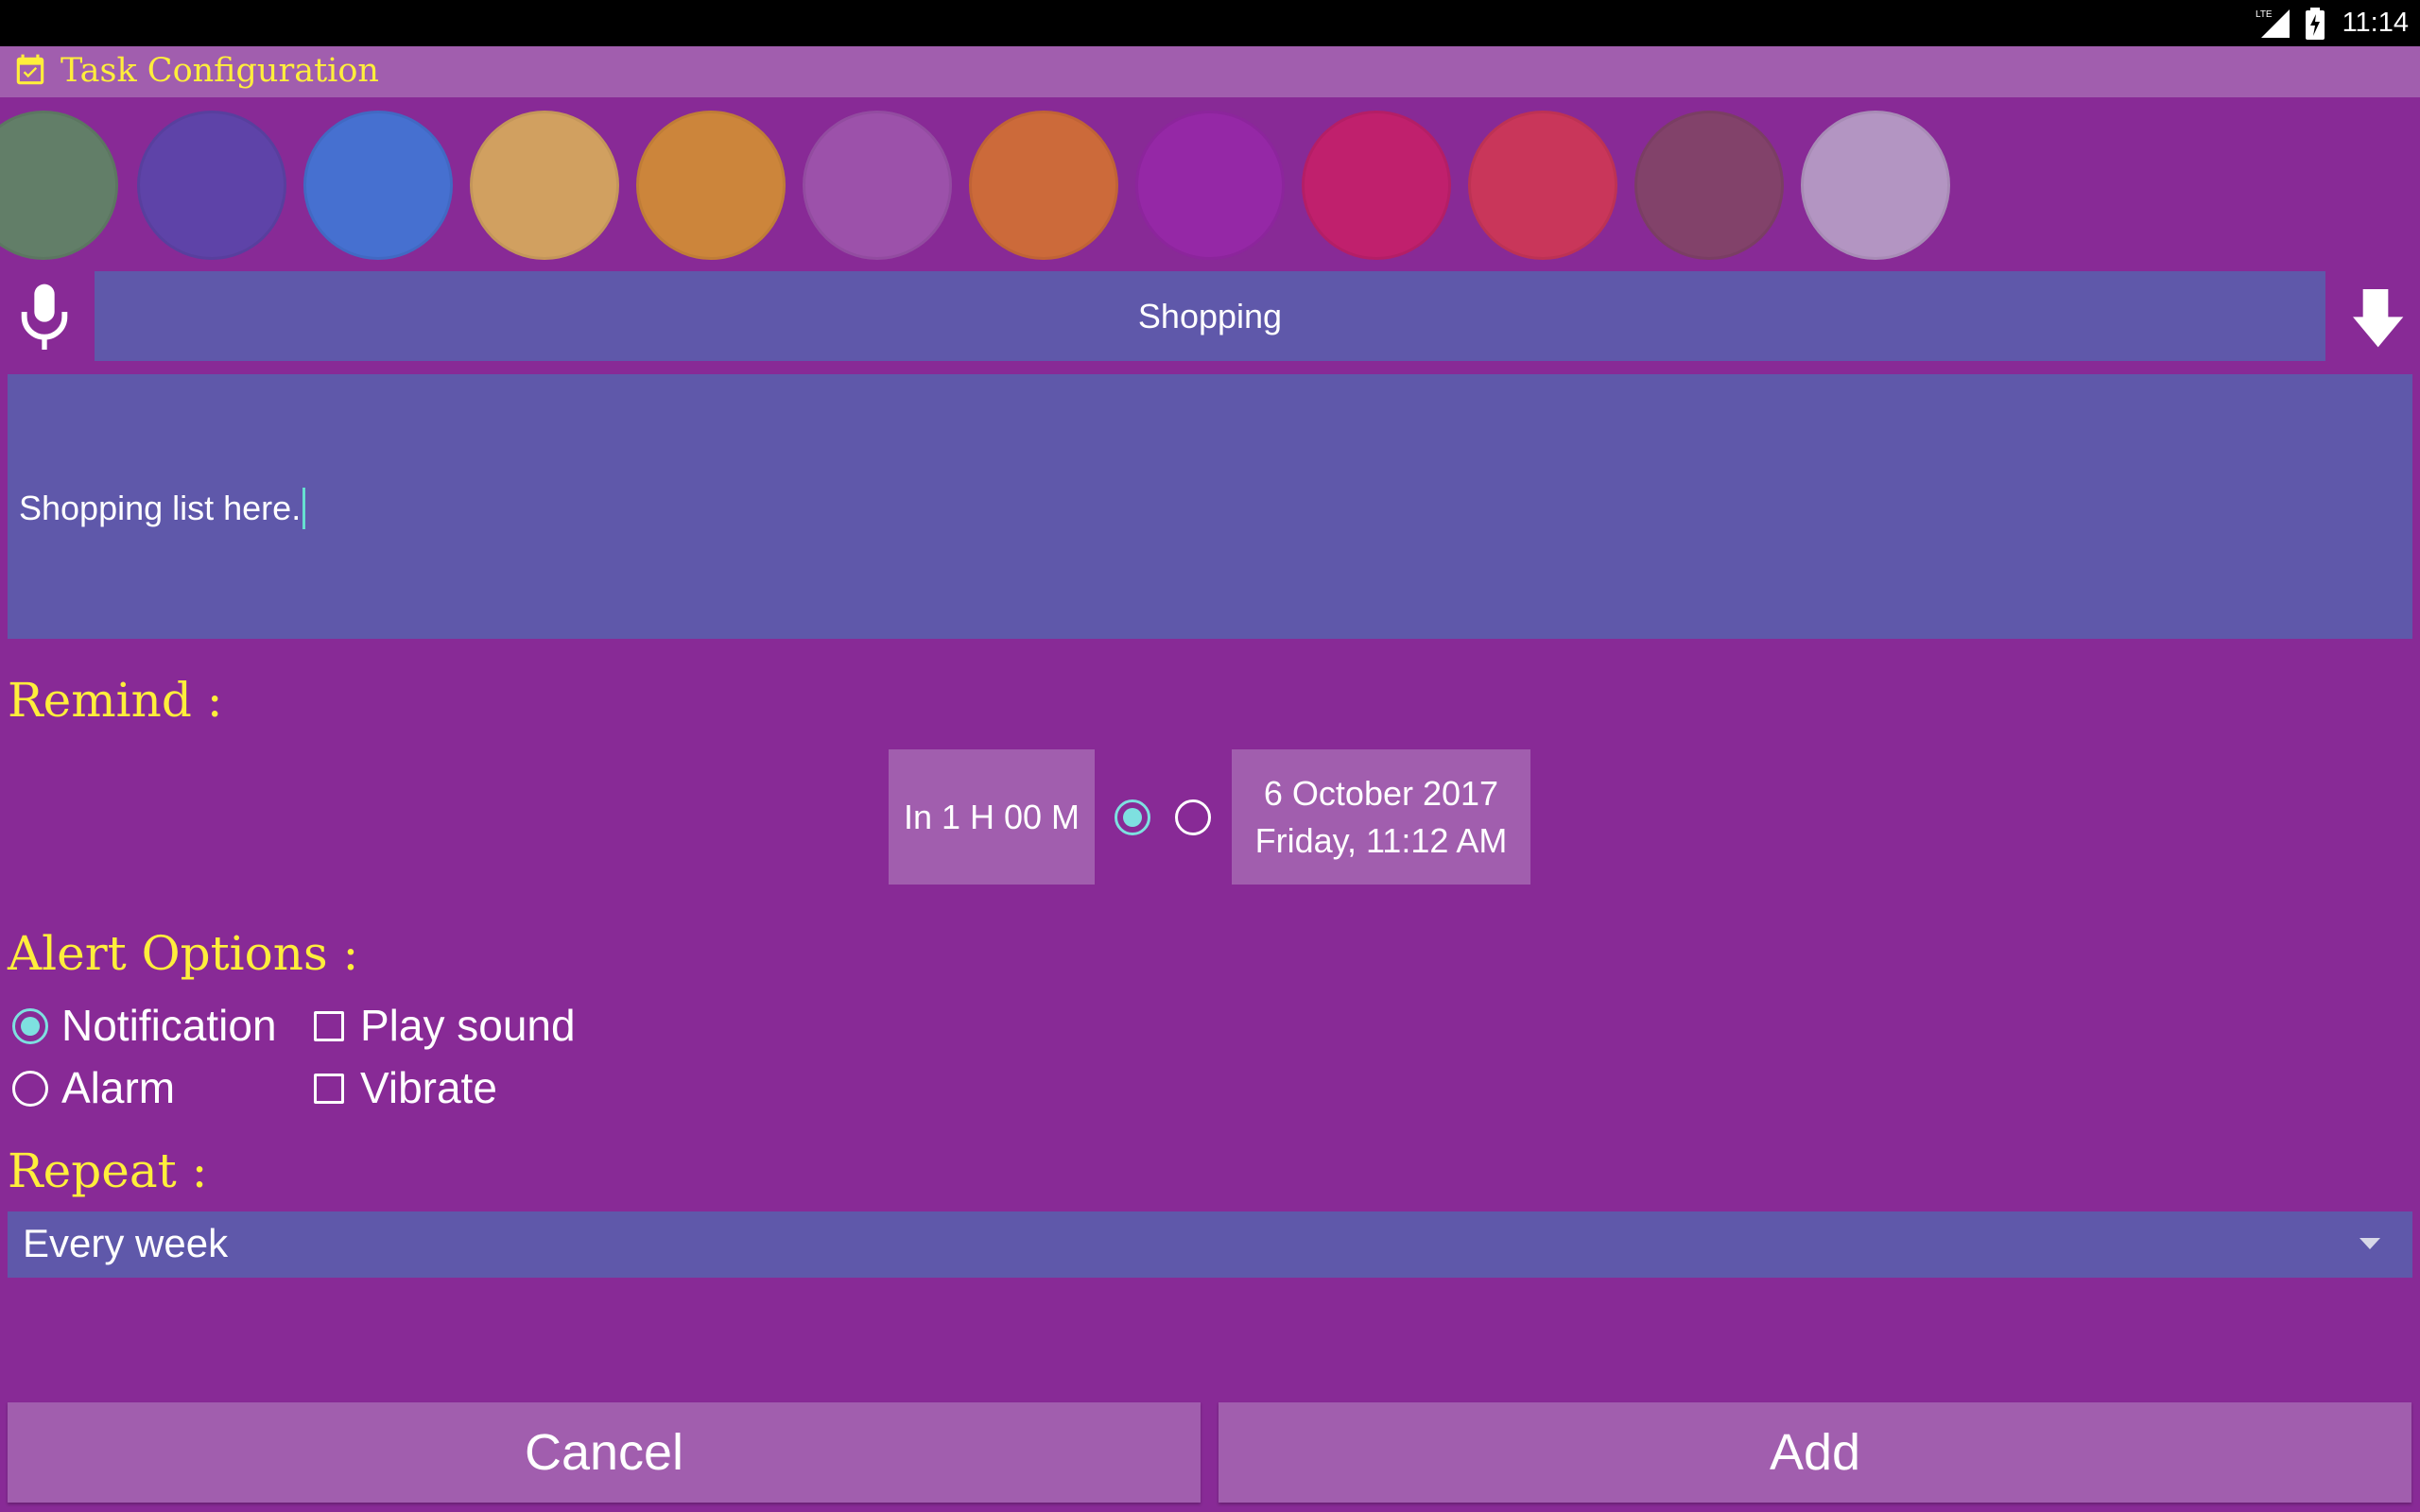 The width and height of the screenshot is (2420, 1512). Describe the element at coordinates (428, 1087) in the screenshot. I see `vibrate-label: Vibrate` at that location.